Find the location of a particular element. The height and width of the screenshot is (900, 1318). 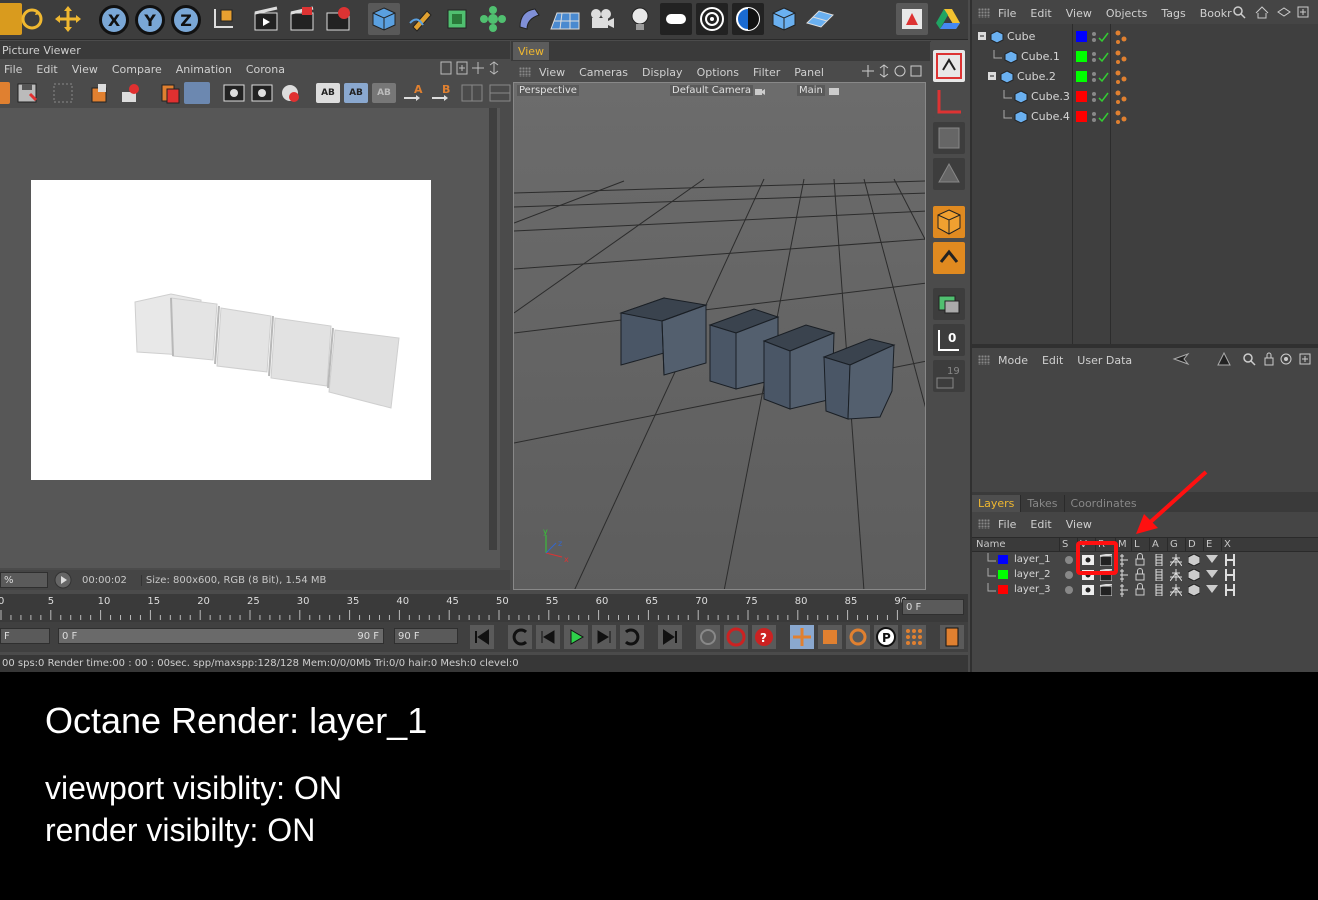

om-menu-edit: Edit is located at coordinates (1040, 13).